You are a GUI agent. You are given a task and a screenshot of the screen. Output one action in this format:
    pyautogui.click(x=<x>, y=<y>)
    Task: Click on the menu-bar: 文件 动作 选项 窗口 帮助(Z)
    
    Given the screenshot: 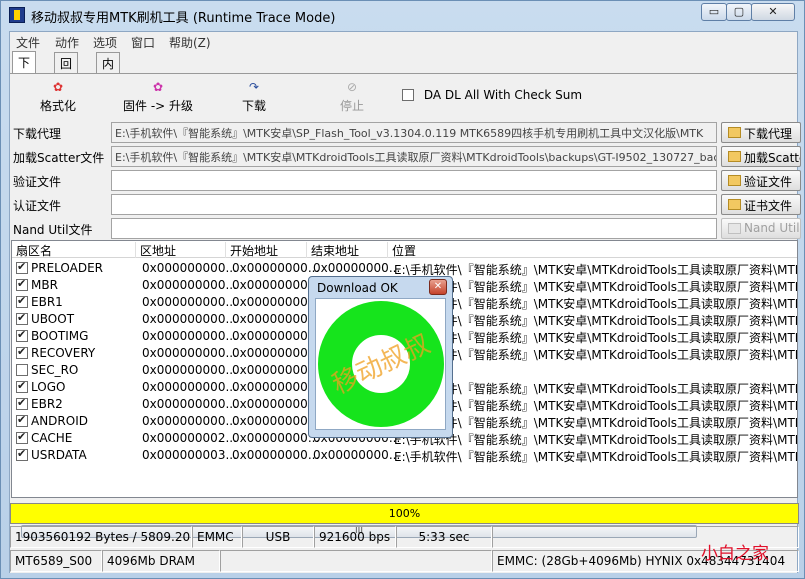 What is the action you would take?
    pyautogui.click(x=403, y=41)
    